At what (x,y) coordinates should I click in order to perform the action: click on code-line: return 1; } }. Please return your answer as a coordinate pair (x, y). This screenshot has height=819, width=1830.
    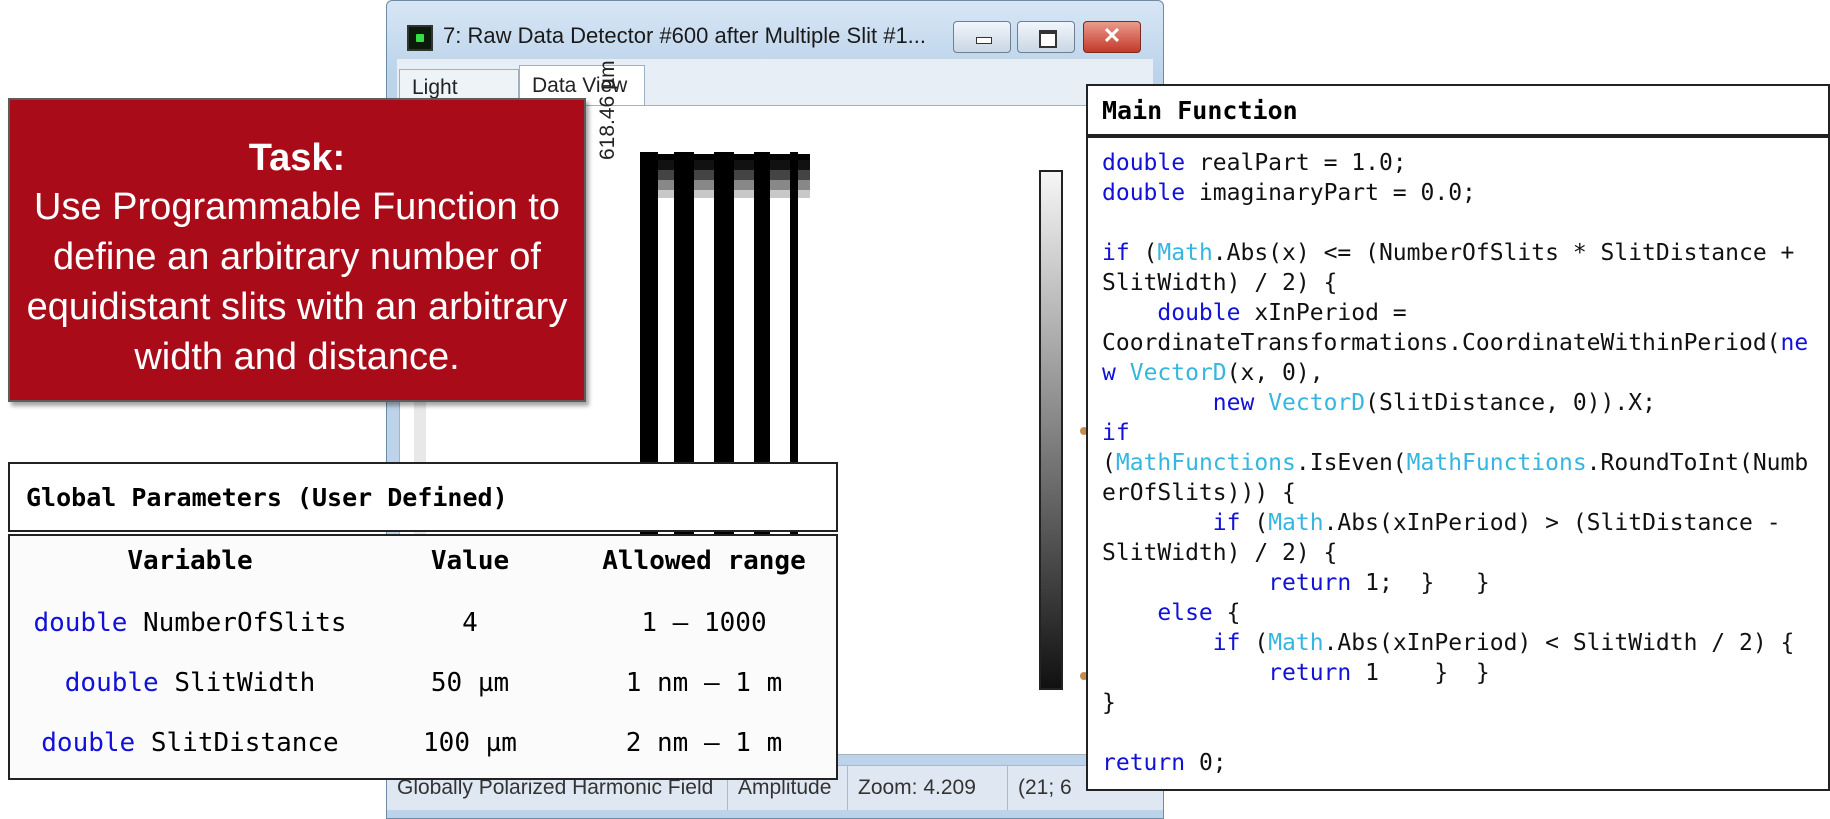
    Looking at the image, I should click on (1296, 583).